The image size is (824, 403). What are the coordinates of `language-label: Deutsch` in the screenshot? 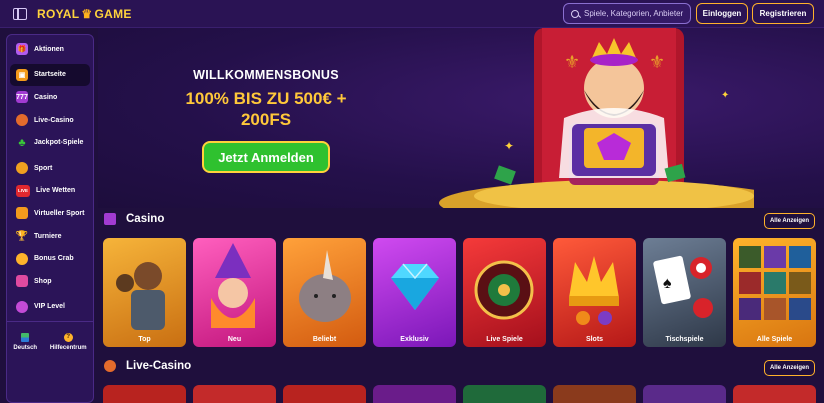 It's located at (25, 347).